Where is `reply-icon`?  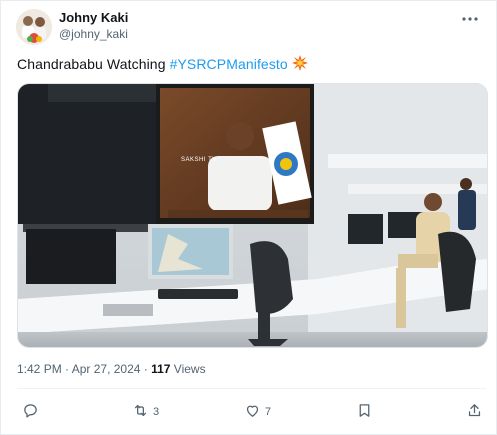
reply-icon is located at coordinates (30, 412).